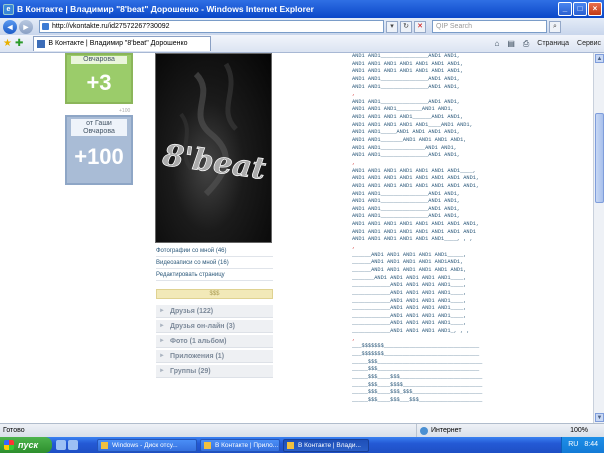 The image size is (604, 453). I want to click on vote-extra: +100, so click(125, 111).